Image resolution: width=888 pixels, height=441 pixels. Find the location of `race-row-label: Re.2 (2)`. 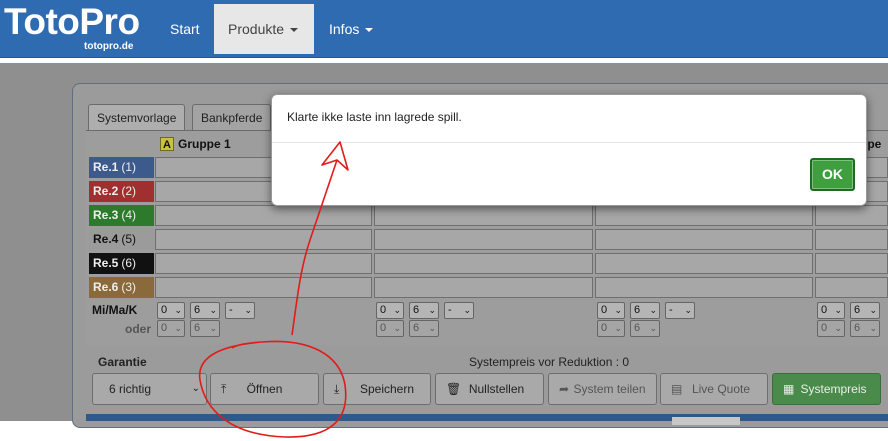

race-row-label: Re.2 (2) is located at coordinates (121, 191).